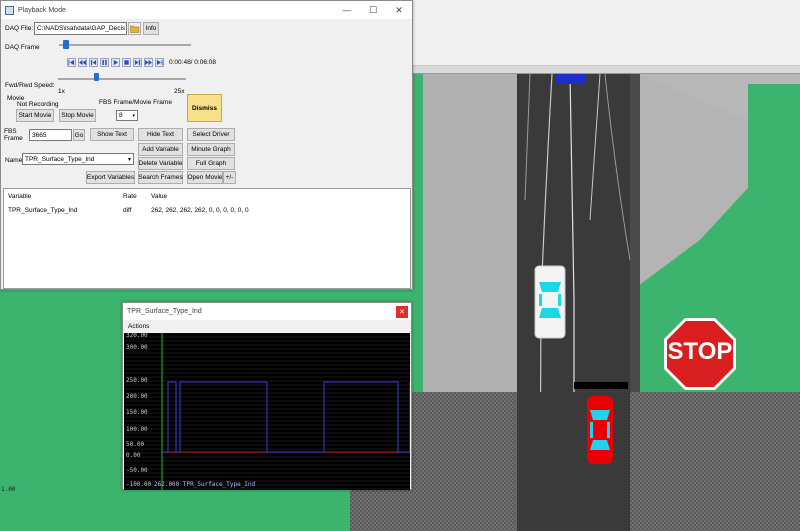  Describe the element at coordinates (211, 134) in the screenshot. I see `select-driver-button: Select Driver` at that location.